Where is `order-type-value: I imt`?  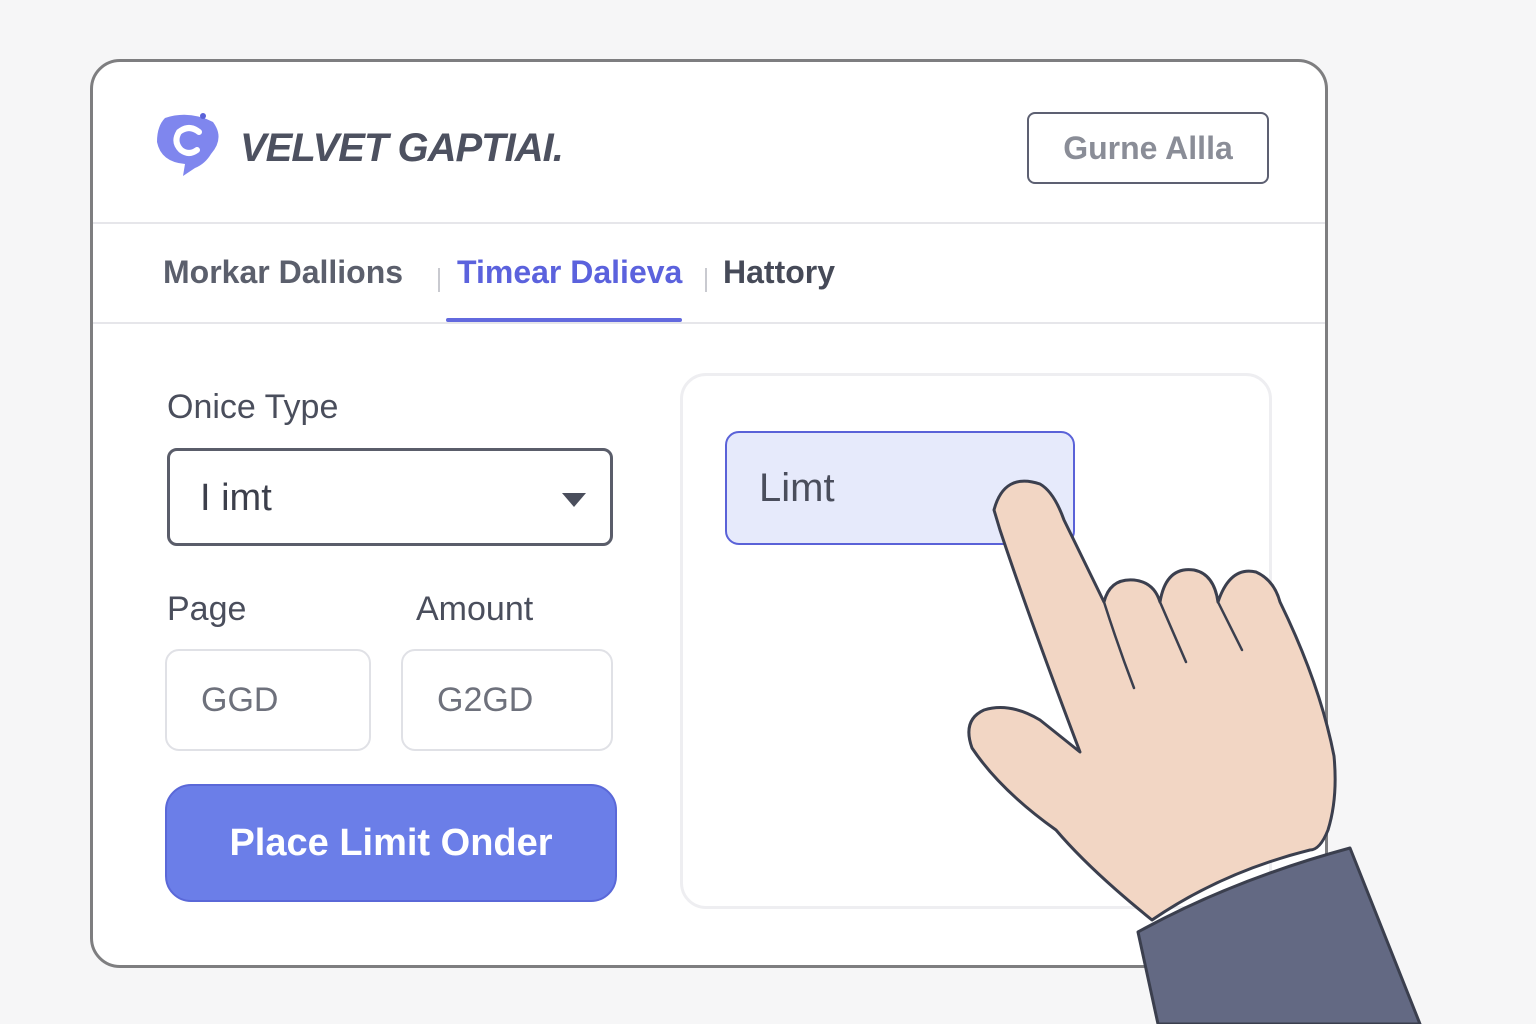 order-type-value: I imt is located at coordinates (236, 498).